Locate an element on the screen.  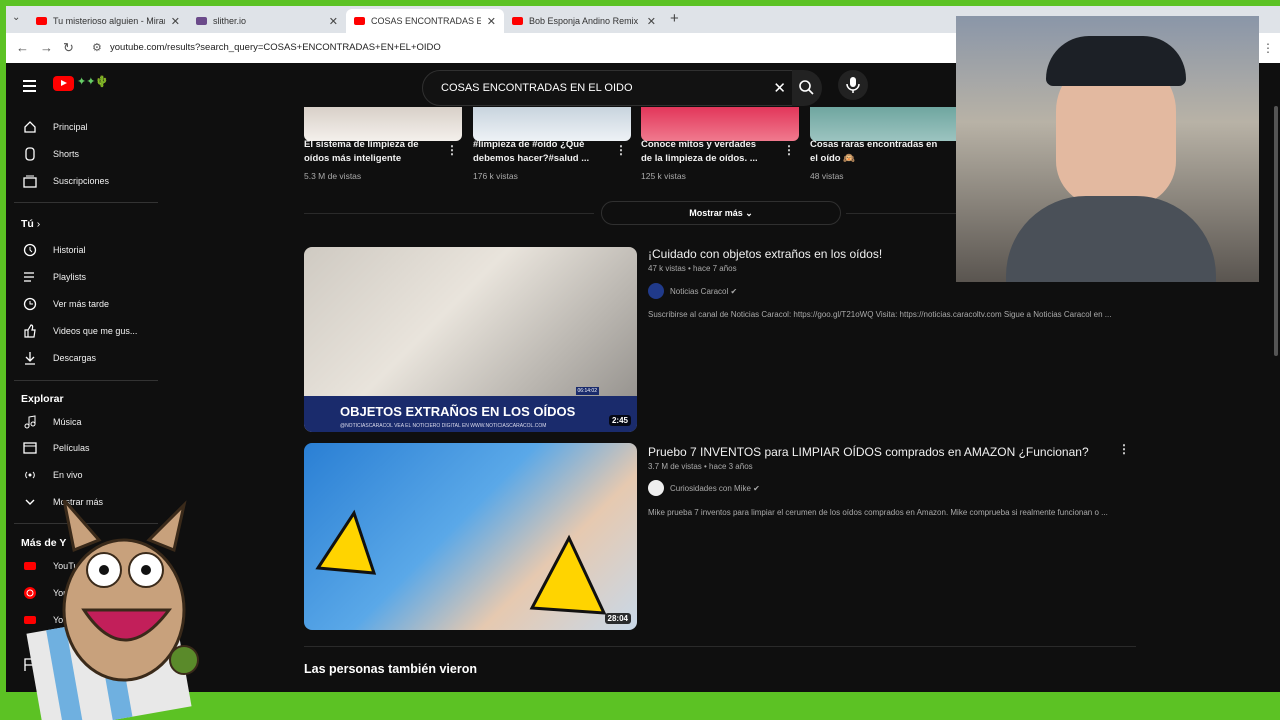
sidebar-item-descargas: Descargas is located at coordinates (86, 358).